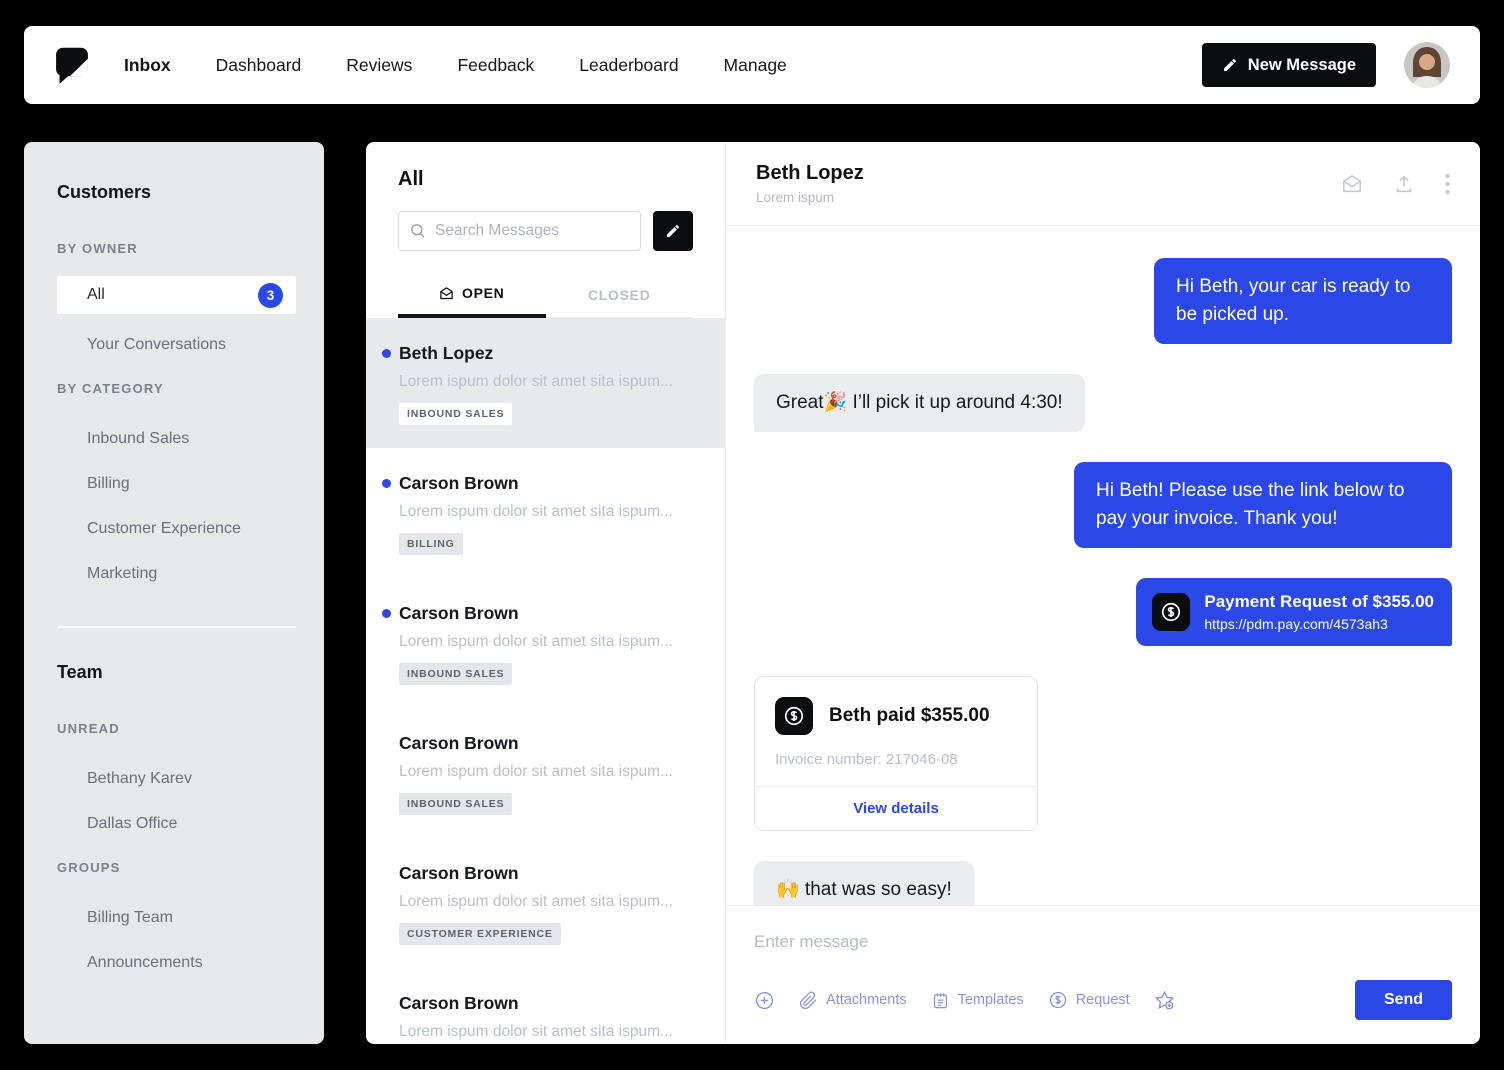 Image resolution: width=1504 pixels, height=1070 pixels. Describe the element at coordinates (411, 179) in the screenshot. I see `list-title: All` at that location.